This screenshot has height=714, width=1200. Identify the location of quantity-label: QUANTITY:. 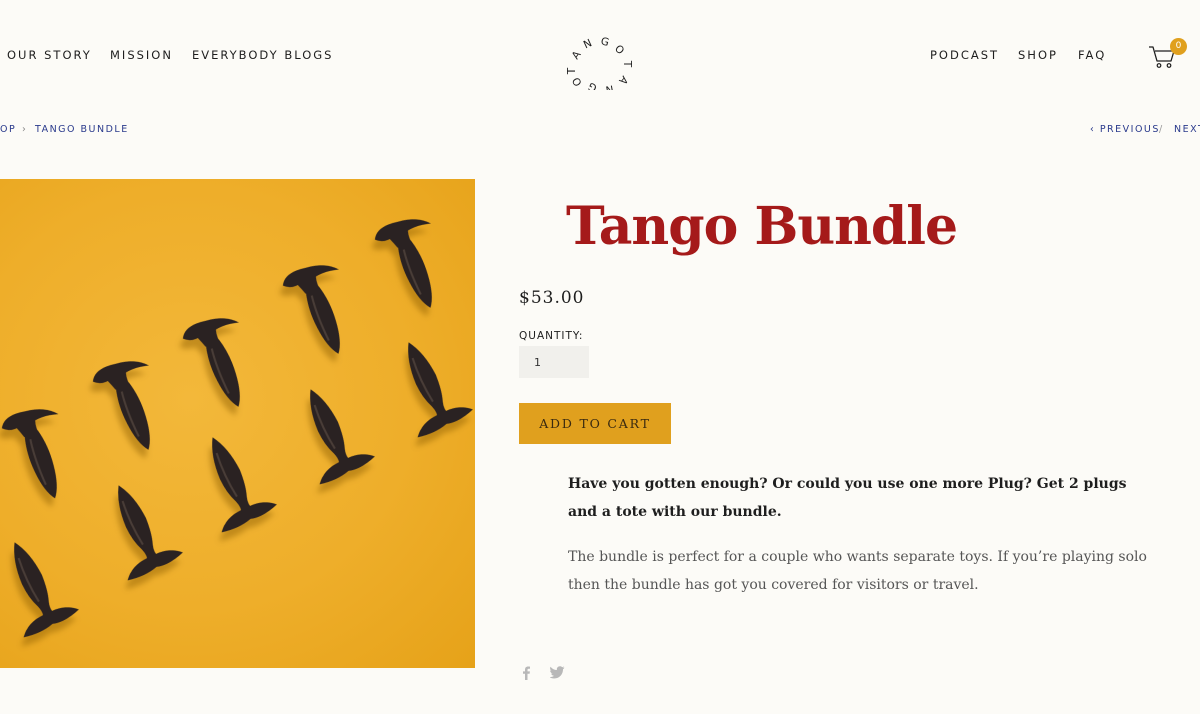
(551, 336).